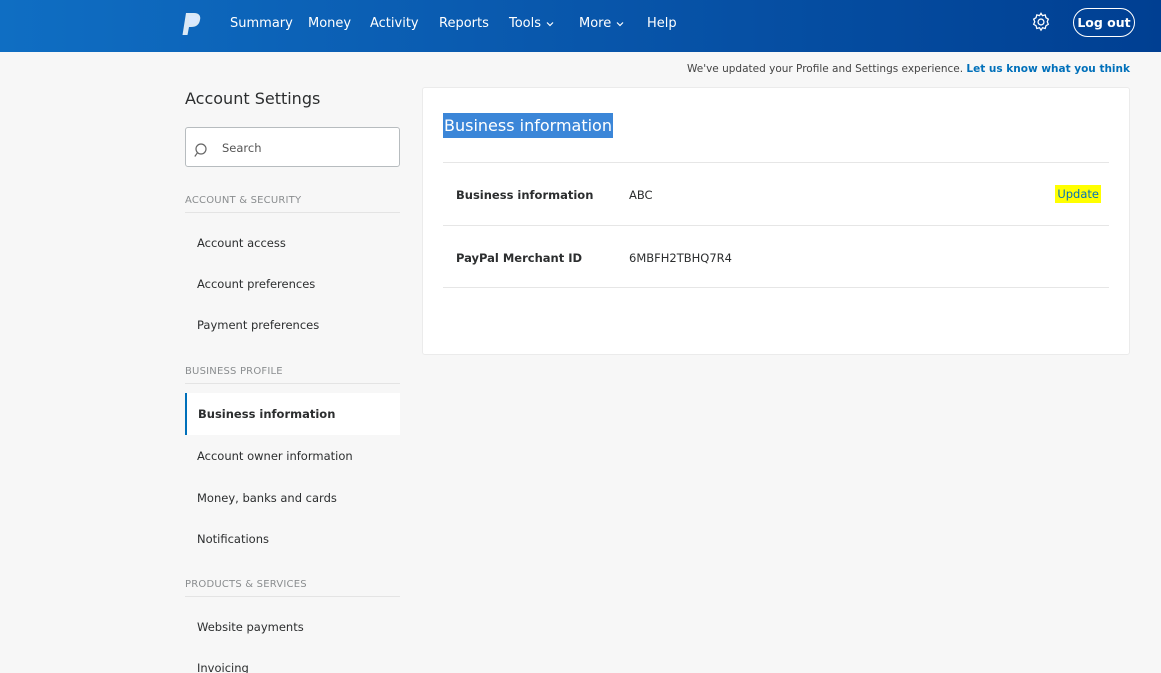 This screenshot has width=1161, height=673. I want to click on sidebar-item-account-owner-information: Account owner information, so click(275, 456).